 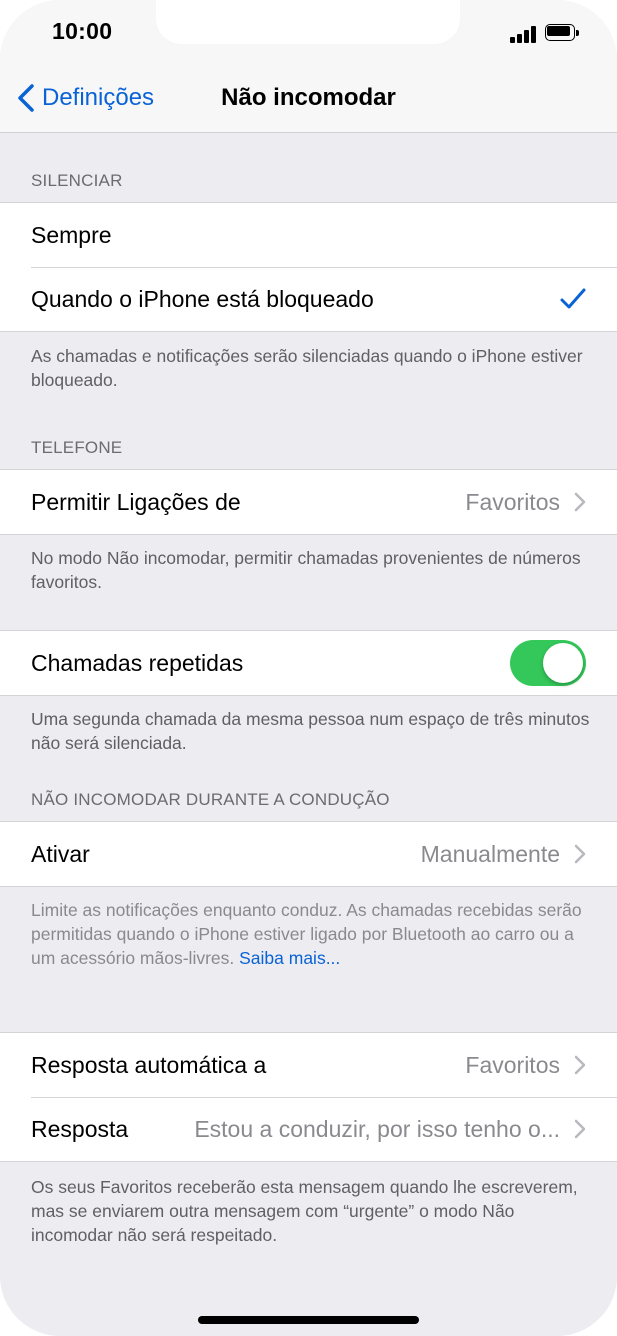 What do you see at coordinates (60, 853) in the screenshot?
I see `row-label: Ativar` at bounding box center [60, 853].